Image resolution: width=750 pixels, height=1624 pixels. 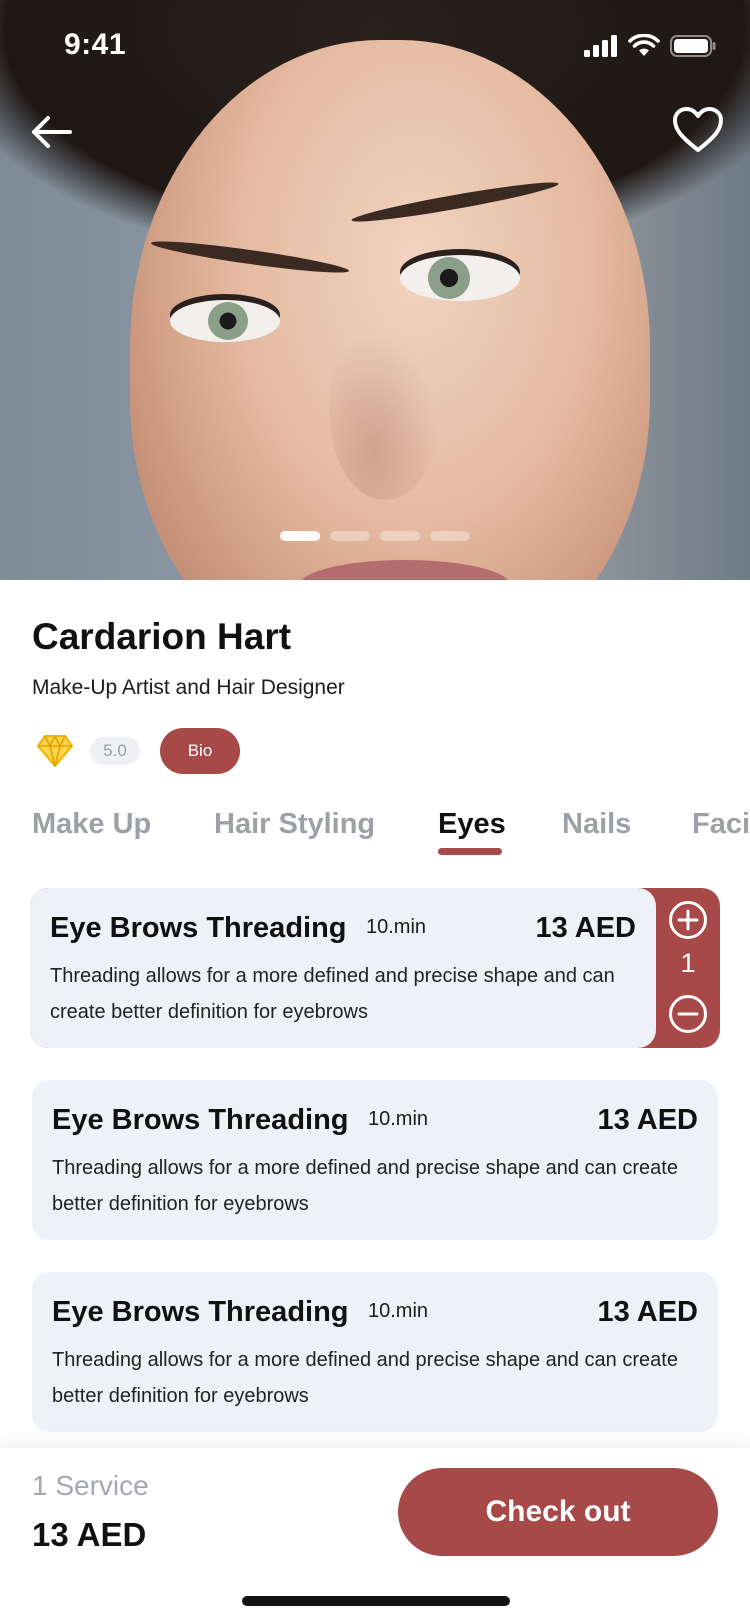 I want to click on tab-eyes: Eyes, so click(x=472, y=824).